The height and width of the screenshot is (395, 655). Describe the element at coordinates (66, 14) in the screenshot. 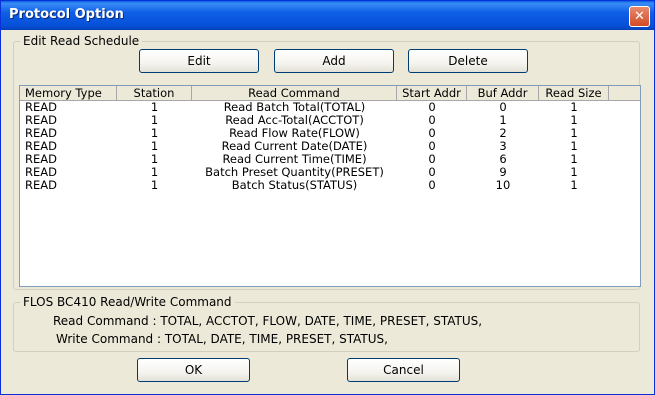

I see `window-title: Protocol Option` at that location.